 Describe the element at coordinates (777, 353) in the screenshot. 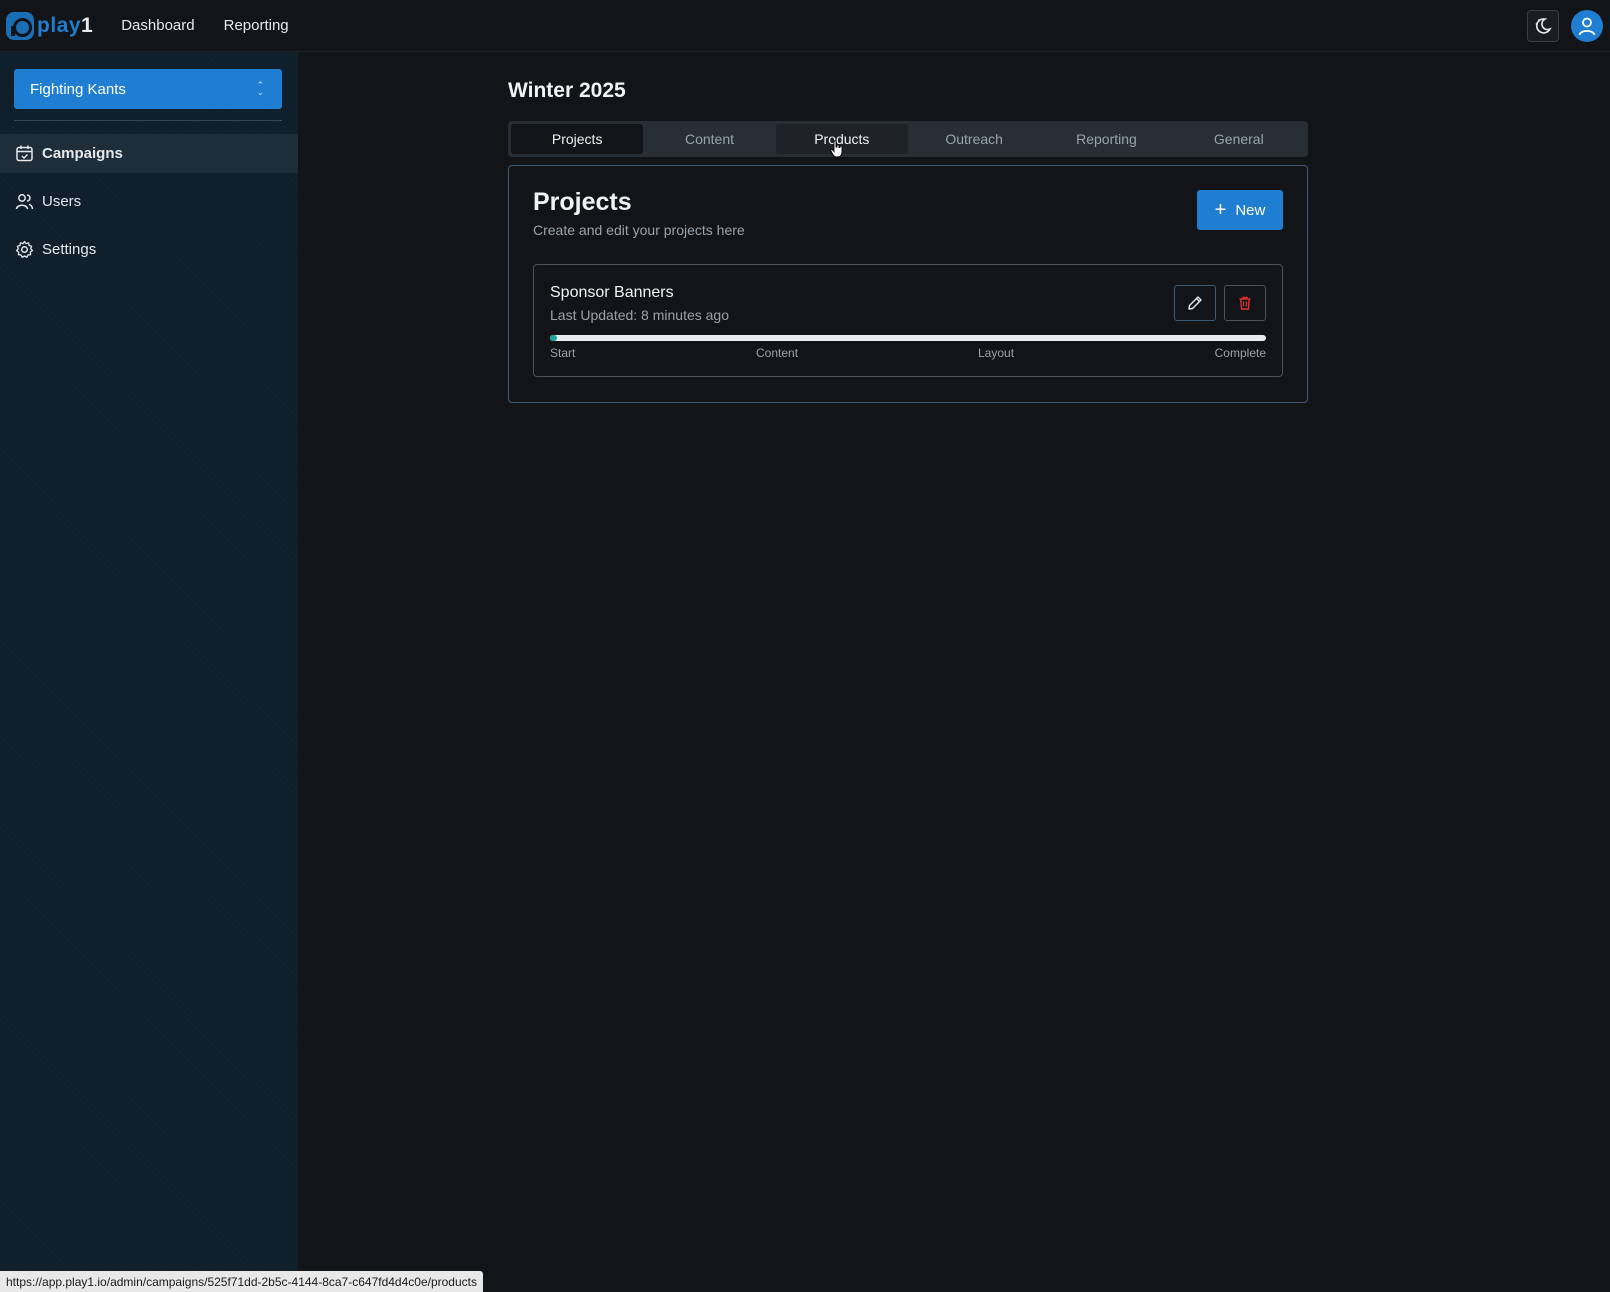

I see `progress-step-content: Content` at that location.